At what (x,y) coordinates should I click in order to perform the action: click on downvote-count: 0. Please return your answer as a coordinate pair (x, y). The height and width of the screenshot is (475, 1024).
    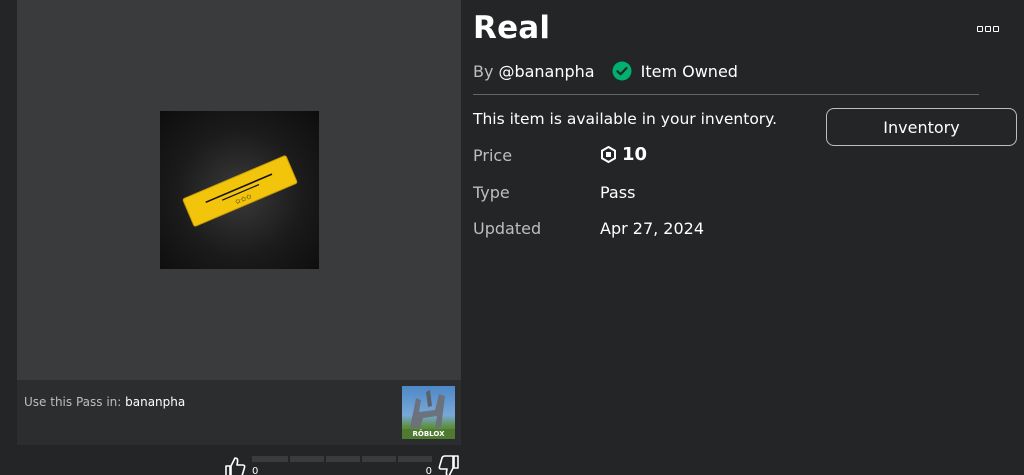
    Looking at the image, I should click on (428, 470).